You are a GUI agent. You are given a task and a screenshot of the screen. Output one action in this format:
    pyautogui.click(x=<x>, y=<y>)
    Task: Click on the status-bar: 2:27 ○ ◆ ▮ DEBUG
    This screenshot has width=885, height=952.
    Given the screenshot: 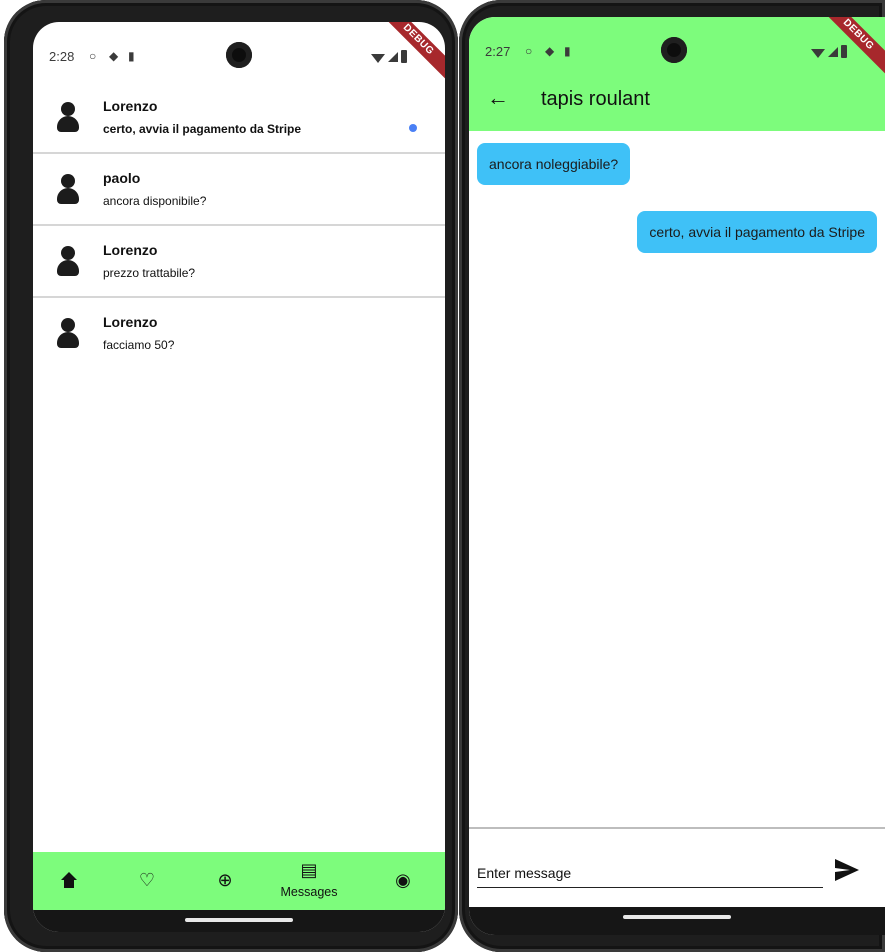 What is the action you would take?
    pyautogui.click(x=677, y=48)
    